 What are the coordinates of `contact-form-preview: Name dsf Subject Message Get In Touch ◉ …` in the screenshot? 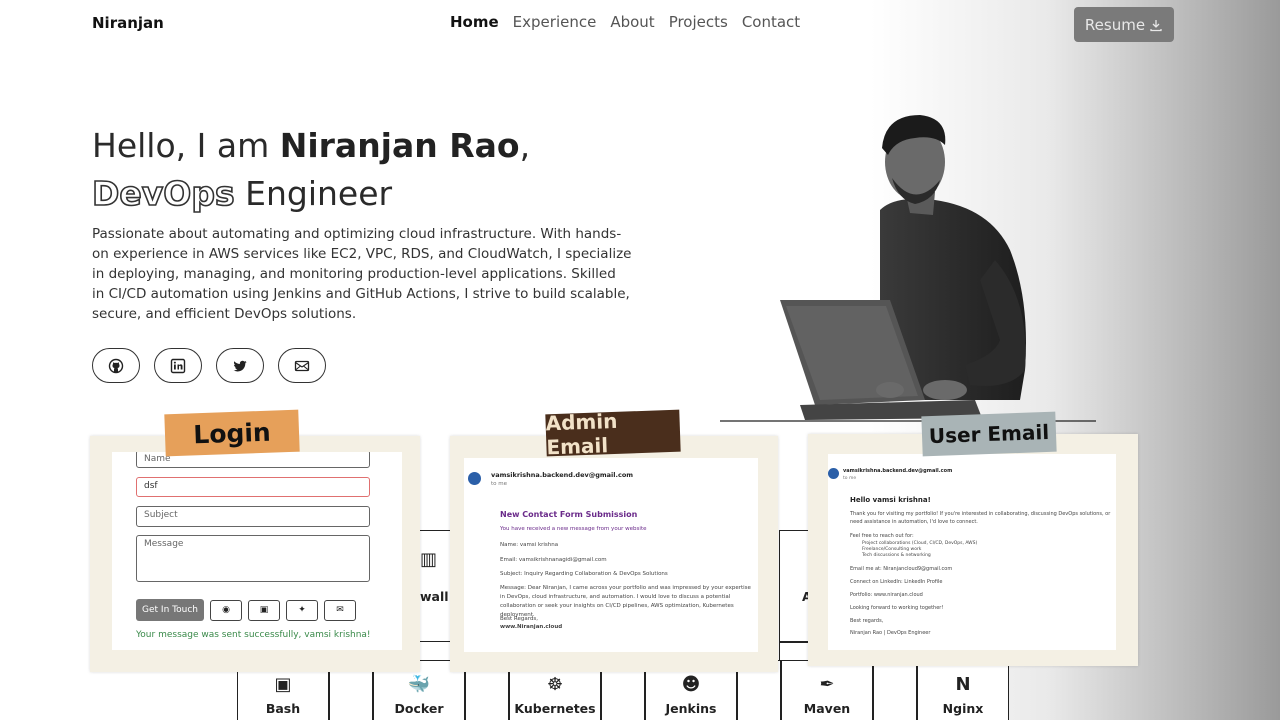 It's located at (257, 551).